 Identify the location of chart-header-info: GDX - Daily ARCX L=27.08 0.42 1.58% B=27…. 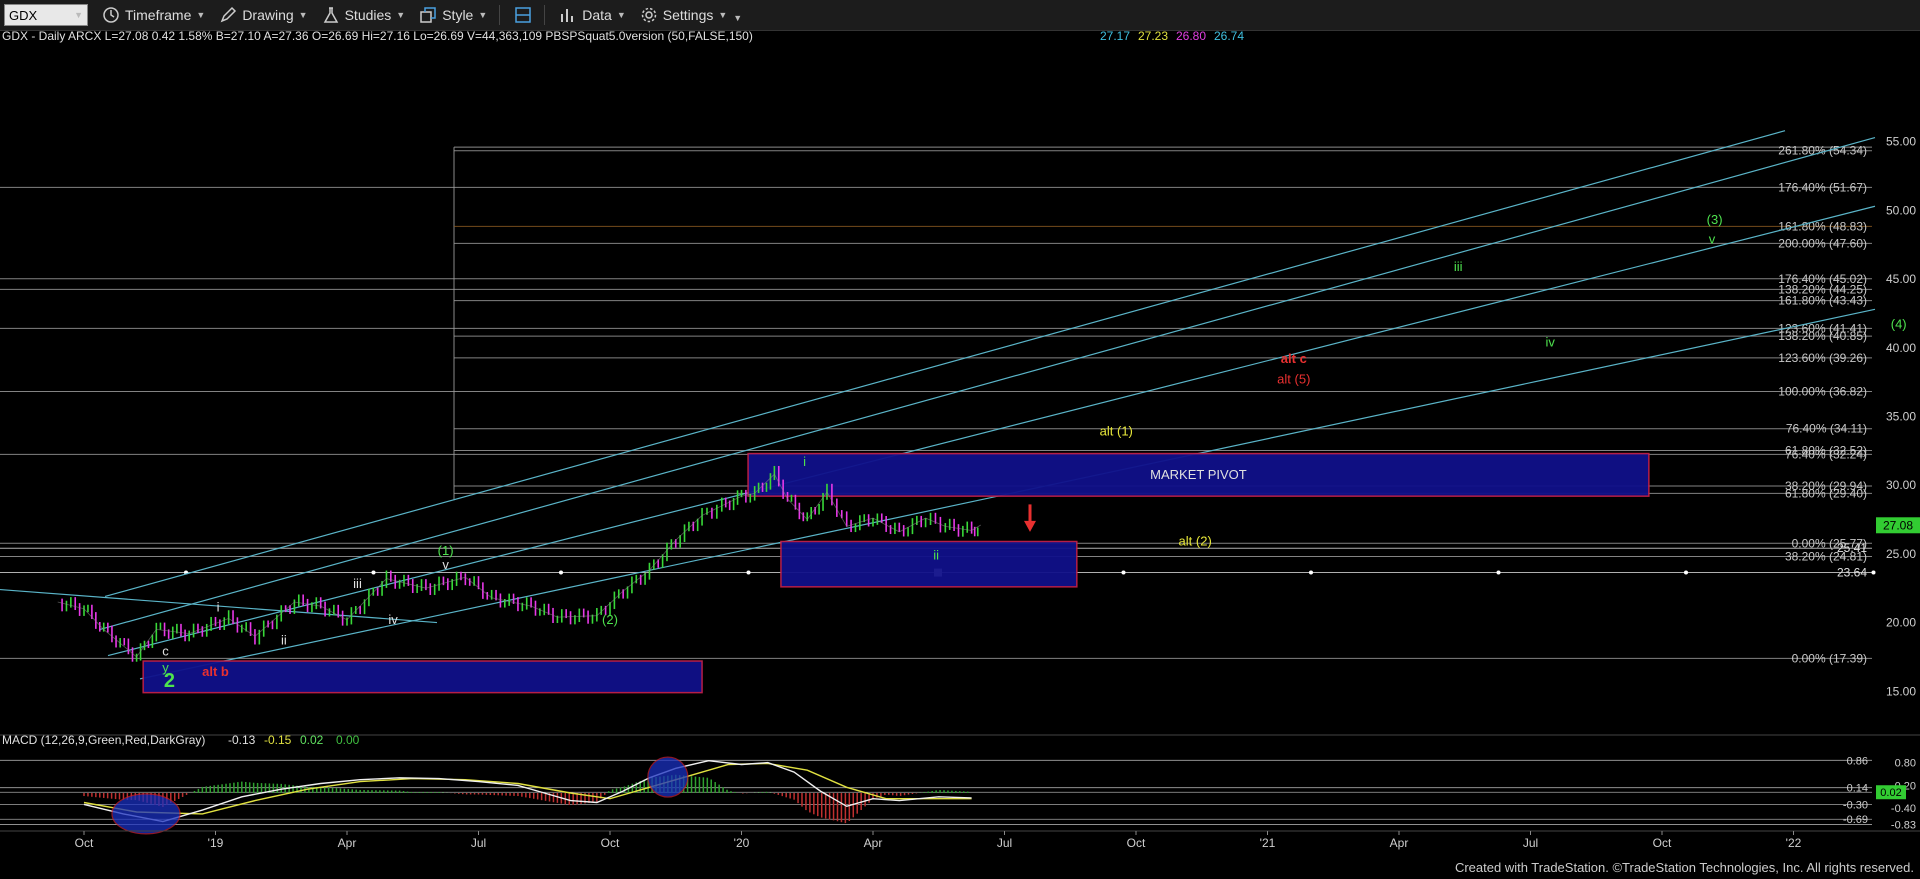
(377, 37).